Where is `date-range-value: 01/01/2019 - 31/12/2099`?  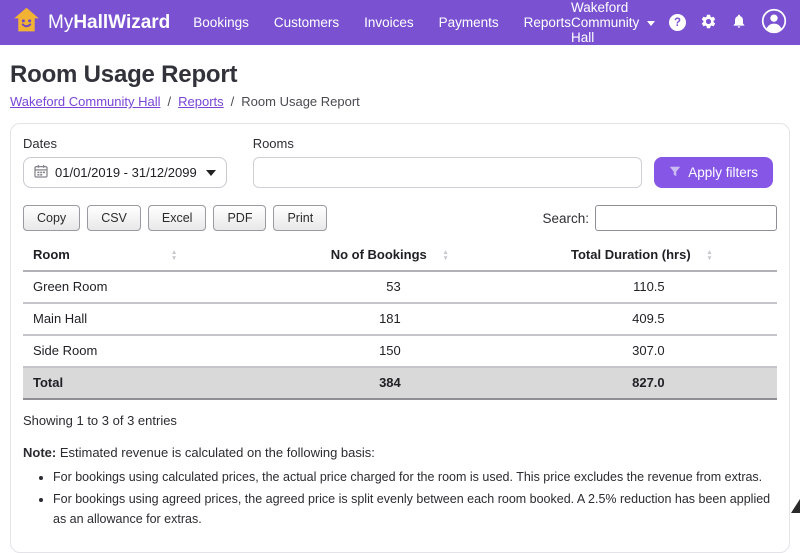 date-range-value: 01/01/2019 - 31/12/2099 is located at coordinates (126, 172).